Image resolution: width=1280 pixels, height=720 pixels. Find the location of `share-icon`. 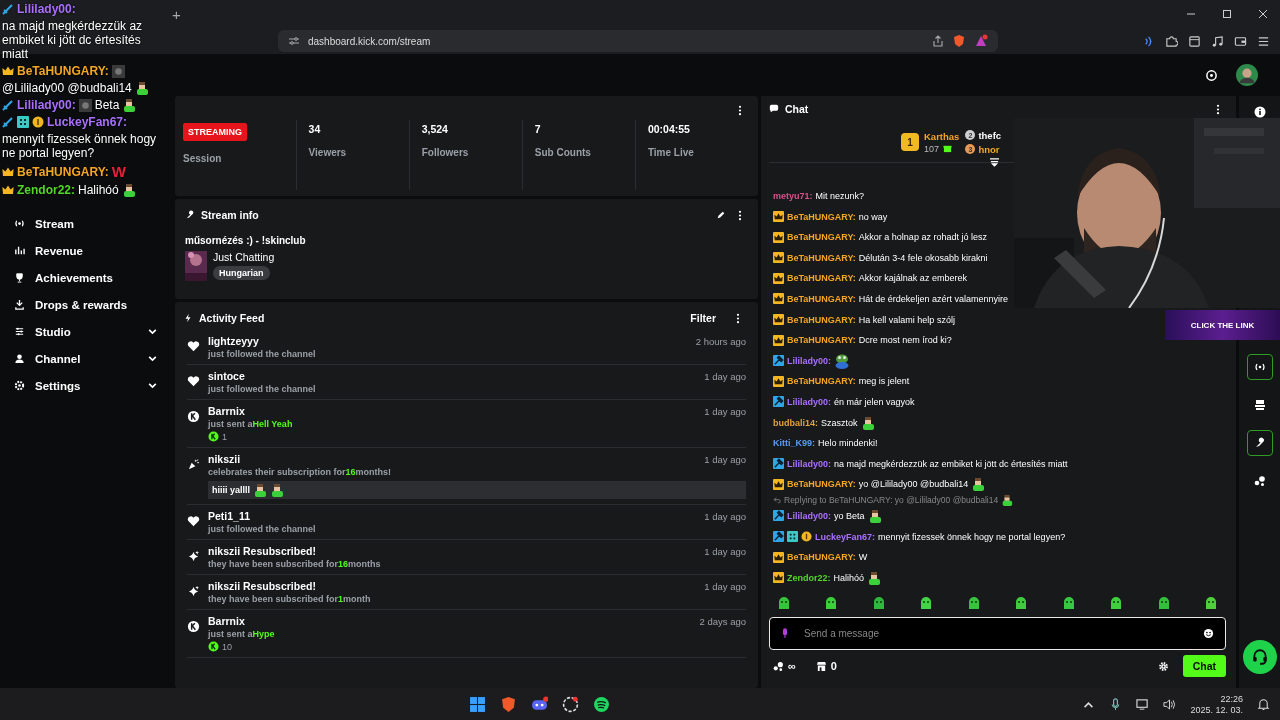

share-icon is located at coordinates (938, 41).